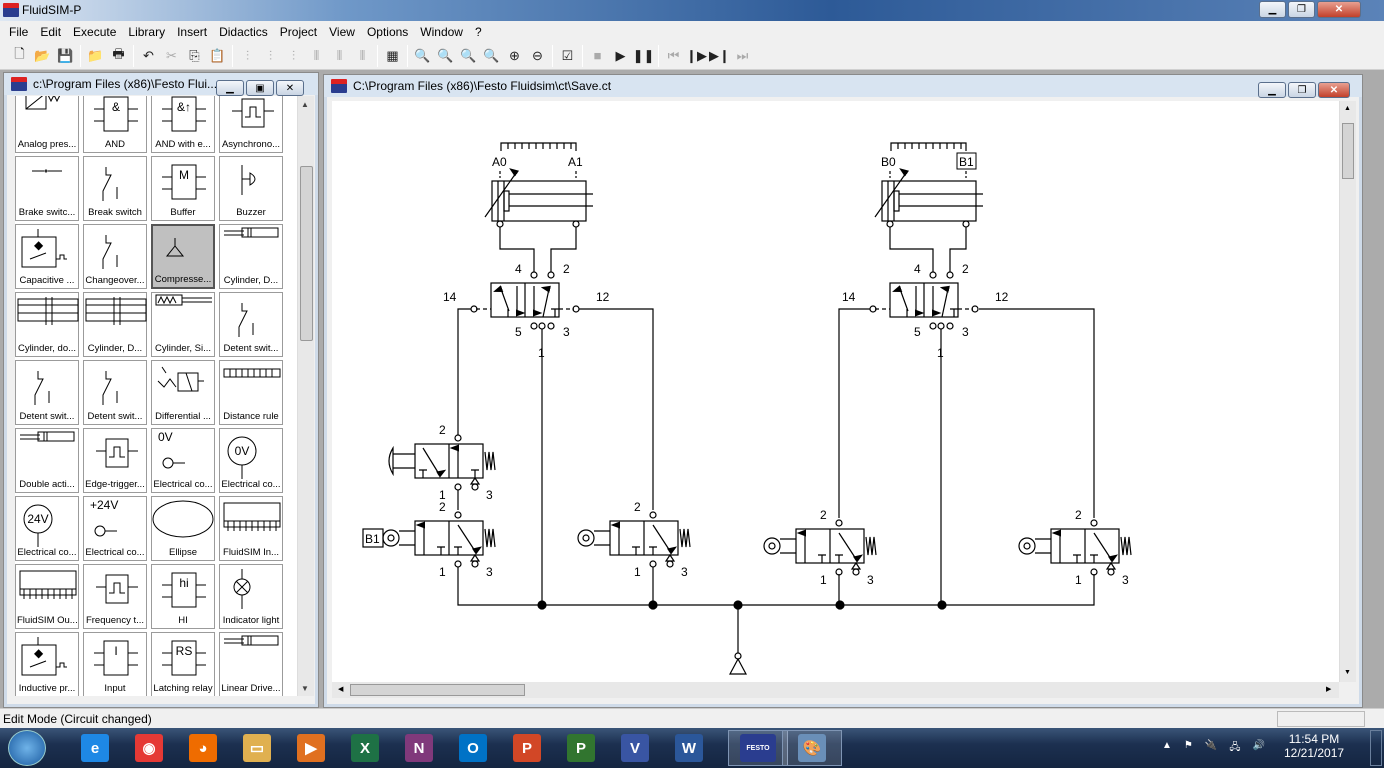  What do you see at coordinates (65, 56) in the screenshot?
I see `save-icon: 💾` at bounding box center [65, 56].